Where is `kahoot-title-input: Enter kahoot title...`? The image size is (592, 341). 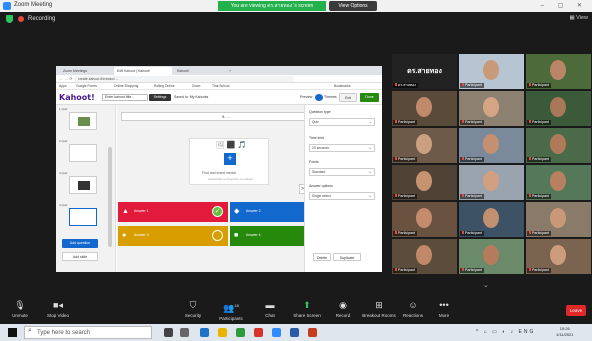 kahoot-title-input: Enter kahoot title... is located at coordinates (125, 97).